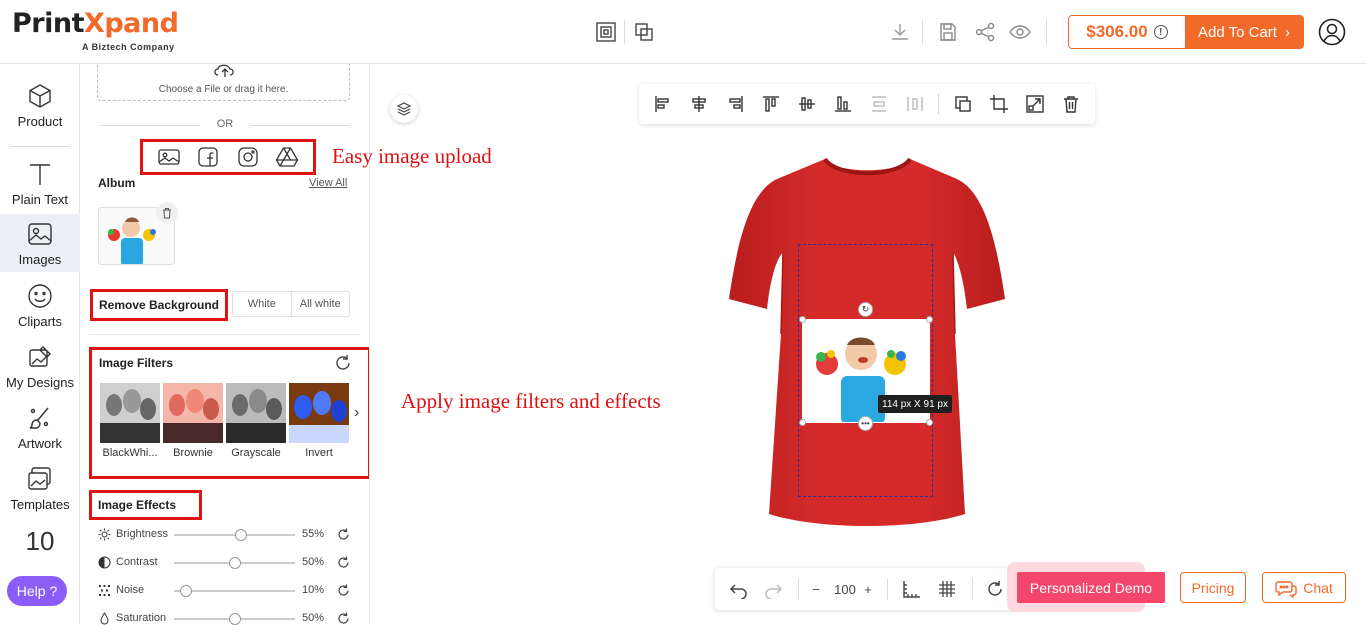 Image resolution: width=1366 pixels, height=625 pixels. What do you see at coordinates (1304, 587) in the screenshot?
I see `chat-button: Chat` at bounding box center [1304, 587].